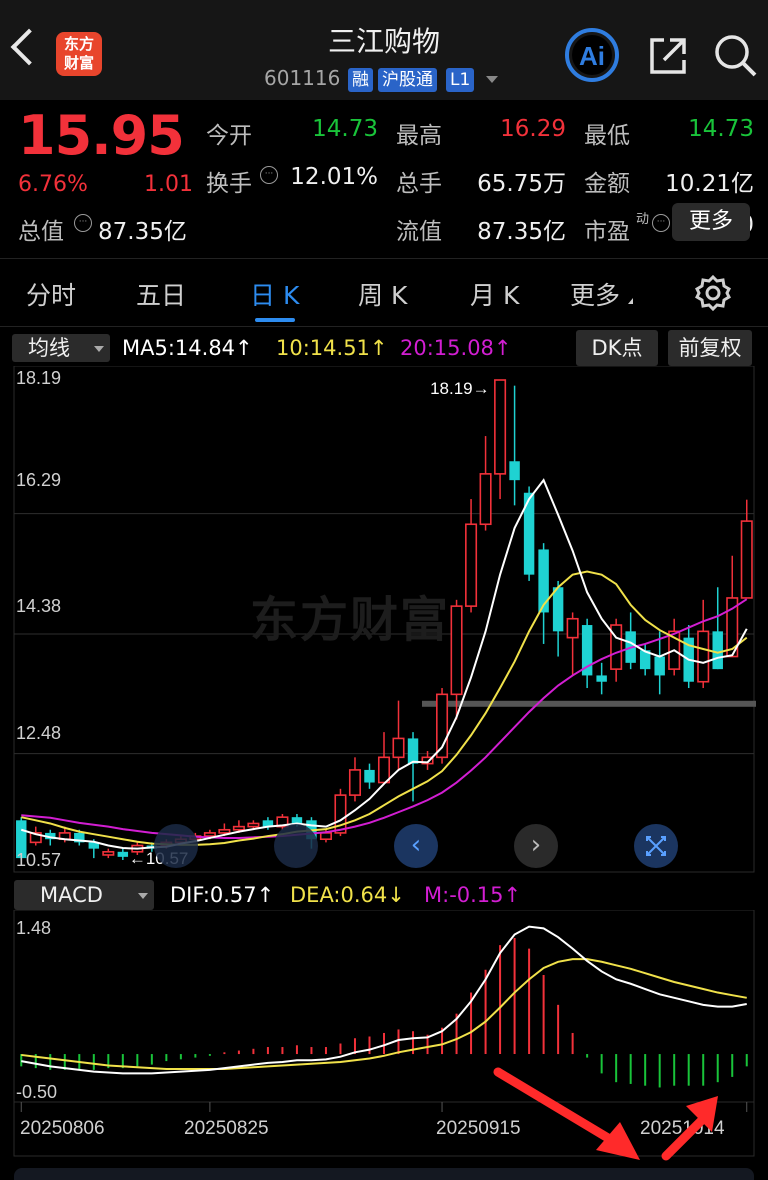 Image resolution: width=768 pixels, height=1180 pixels. I want to click on macd-selector: MACD, so click(84, 895).